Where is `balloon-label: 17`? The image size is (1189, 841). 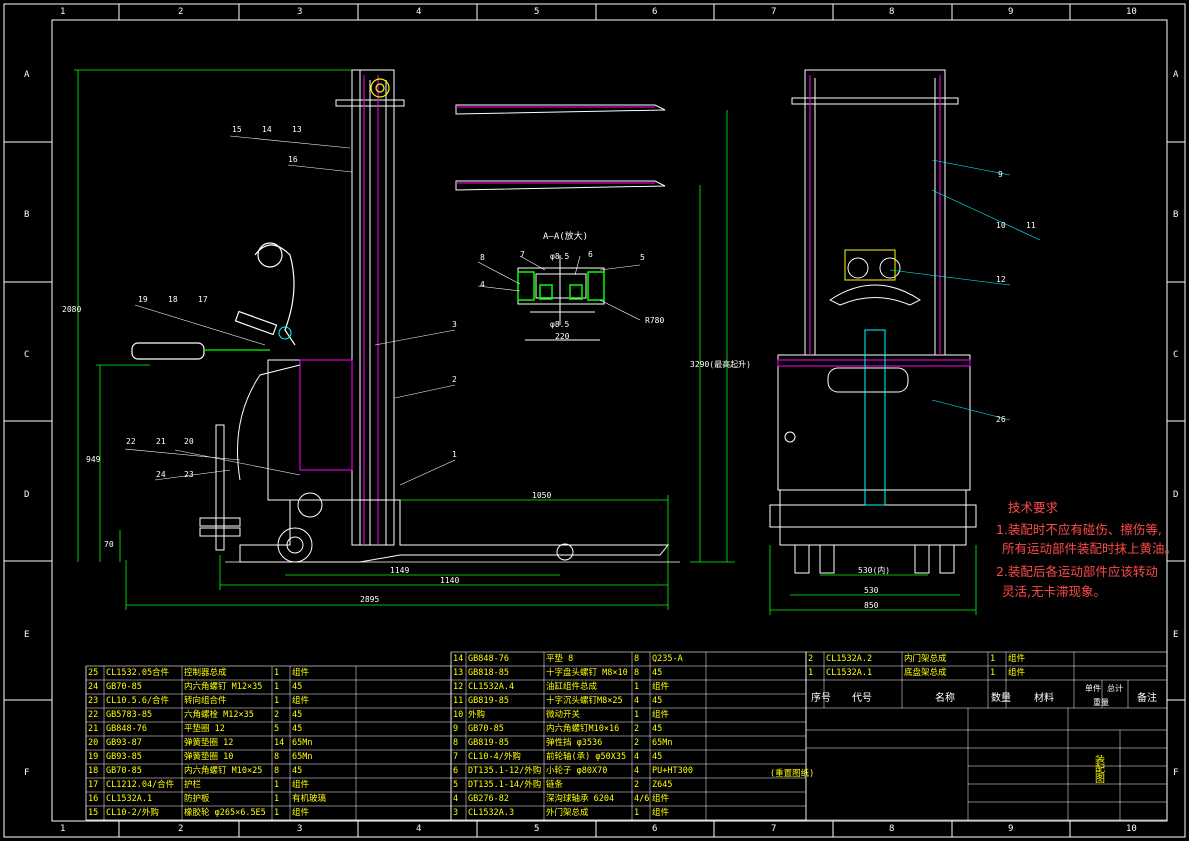
balloon-label: 17 is located at coordinates (203, 299).